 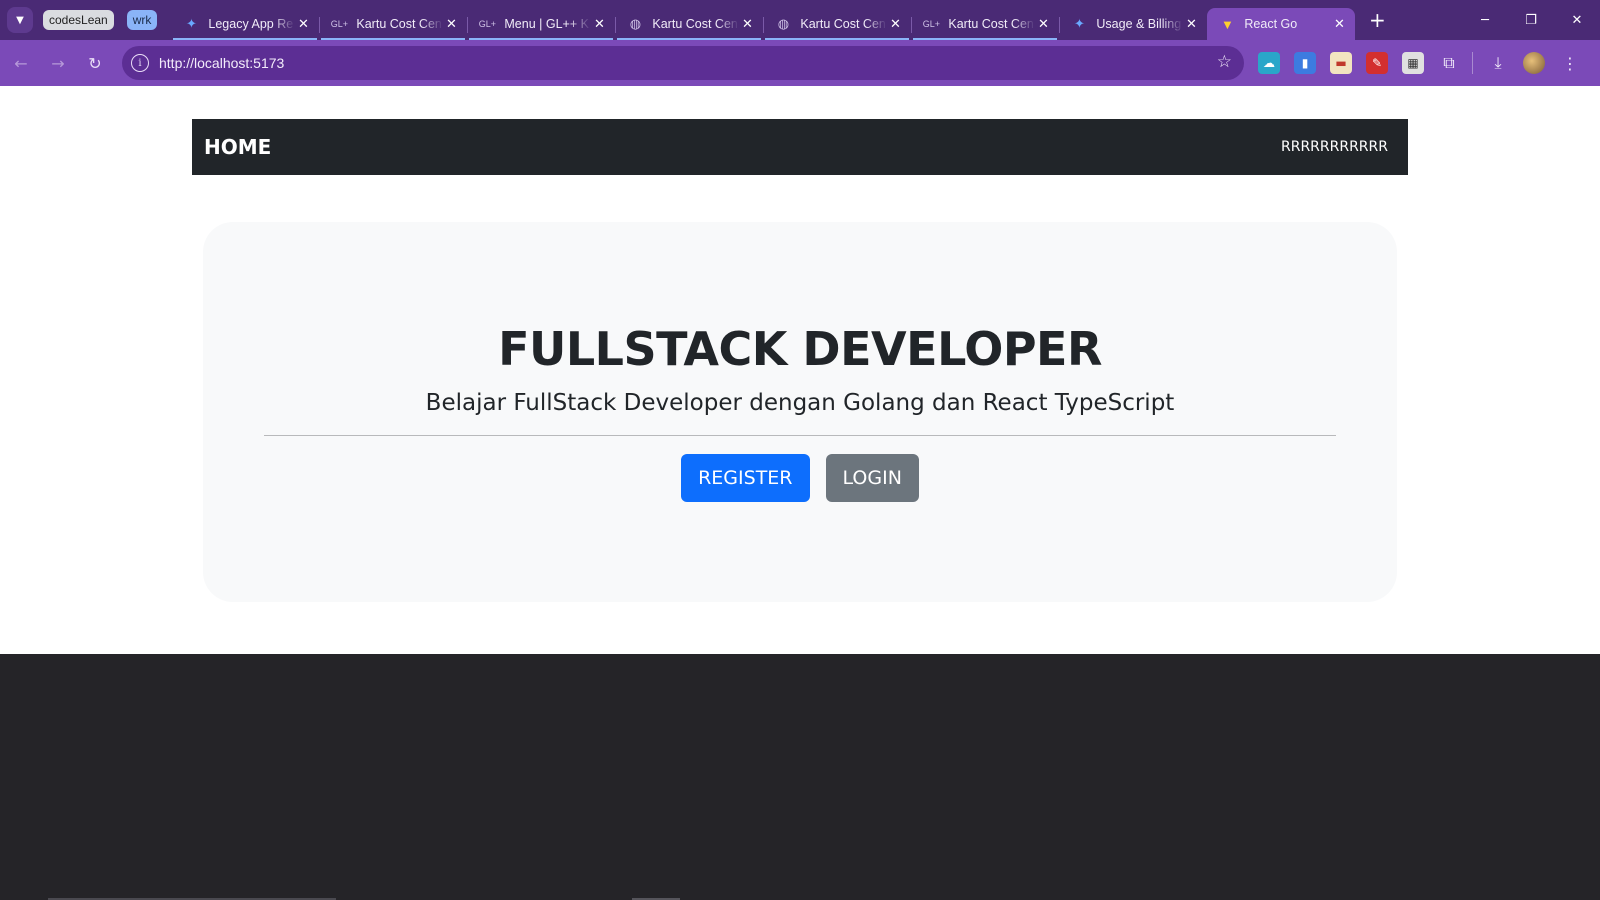 What do you see at coordinates (237, 147) in the screenshot?
I see `navbar-brand-home: HOME` at bounding box center [237, 147].